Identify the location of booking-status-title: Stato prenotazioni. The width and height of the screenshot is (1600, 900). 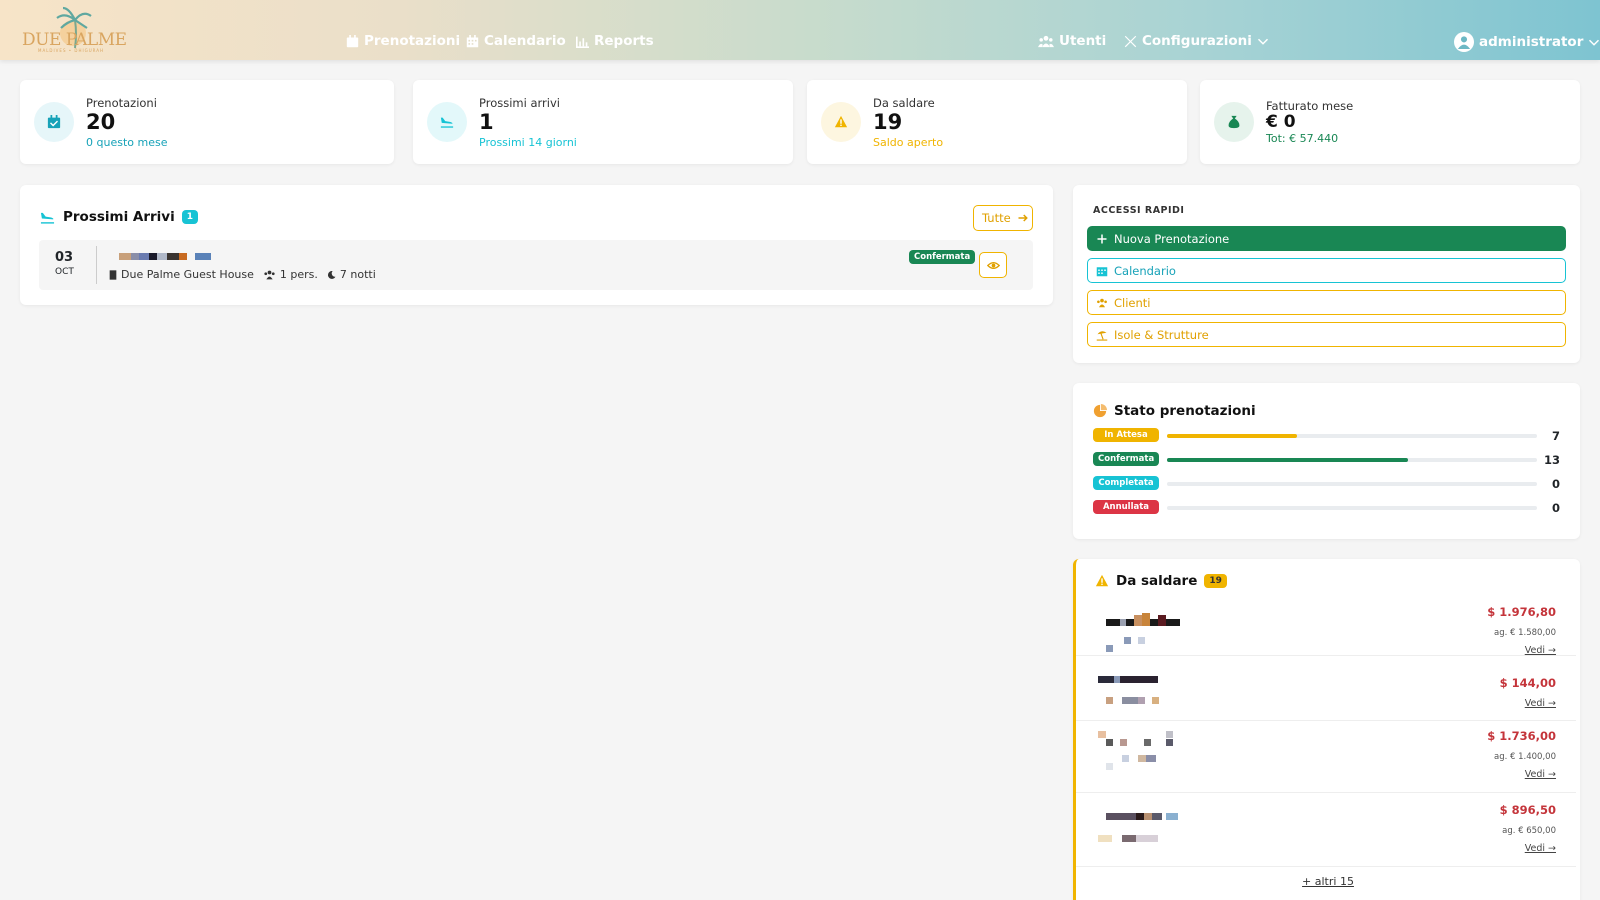
(1174, 411).